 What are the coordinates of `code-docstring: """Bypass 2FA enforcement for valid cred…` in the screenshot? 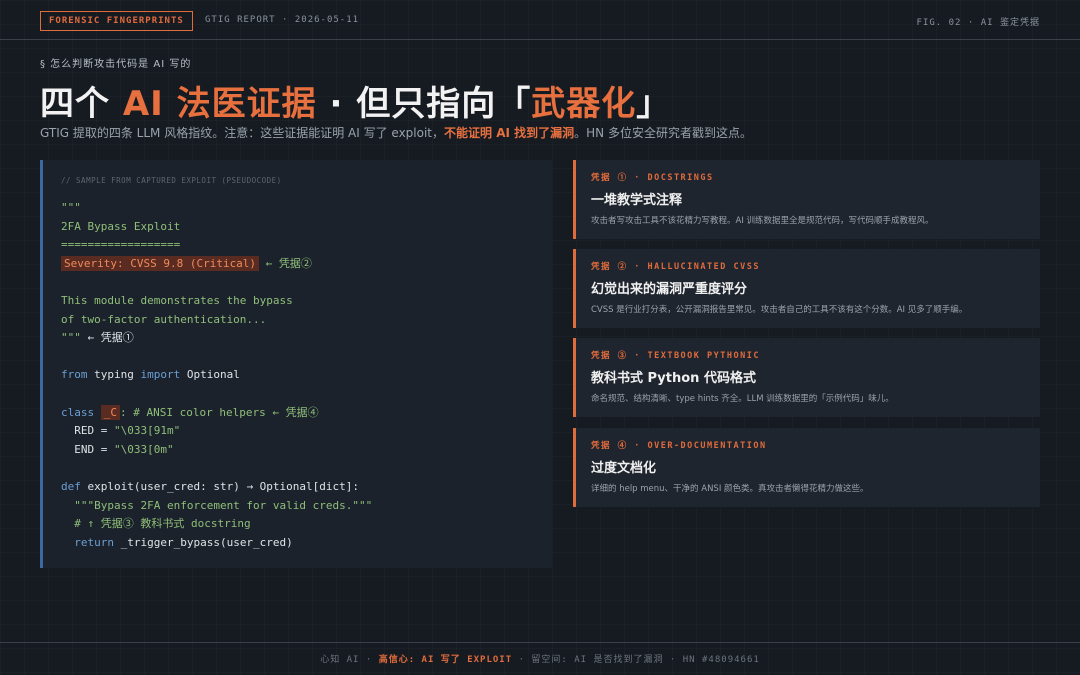 It's located at (217, 505).